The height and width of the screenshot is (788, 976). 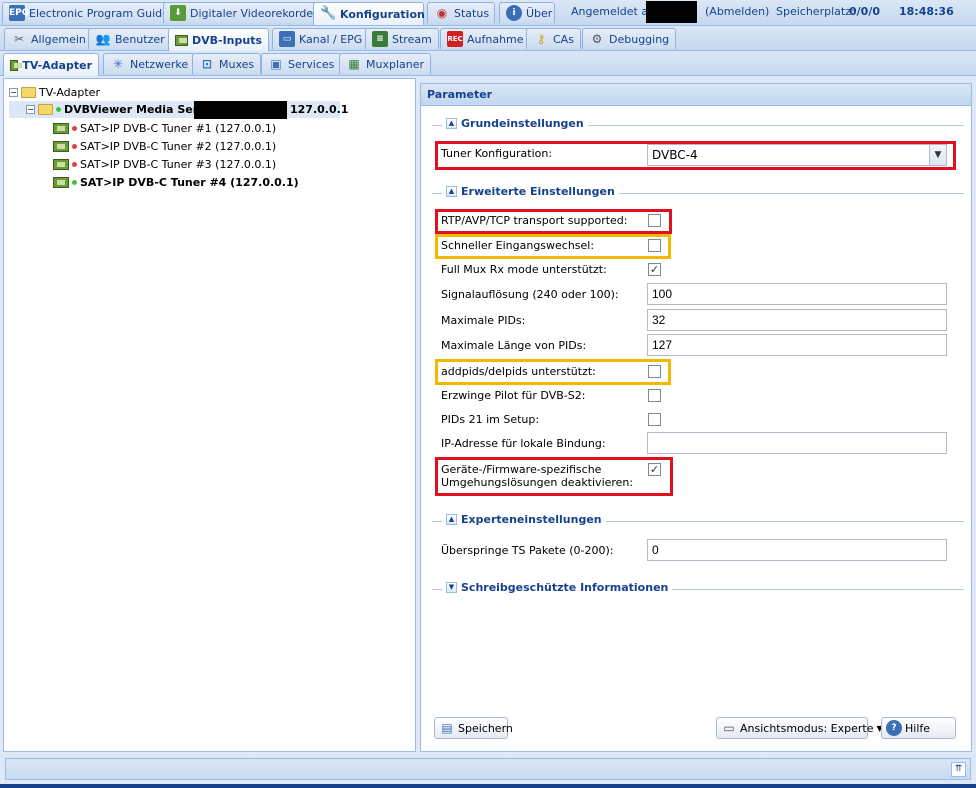 What do you see at coordinates (654, 419) in the screenshot?
I see `pids21-checkbox` at bounding box center [654, 419].